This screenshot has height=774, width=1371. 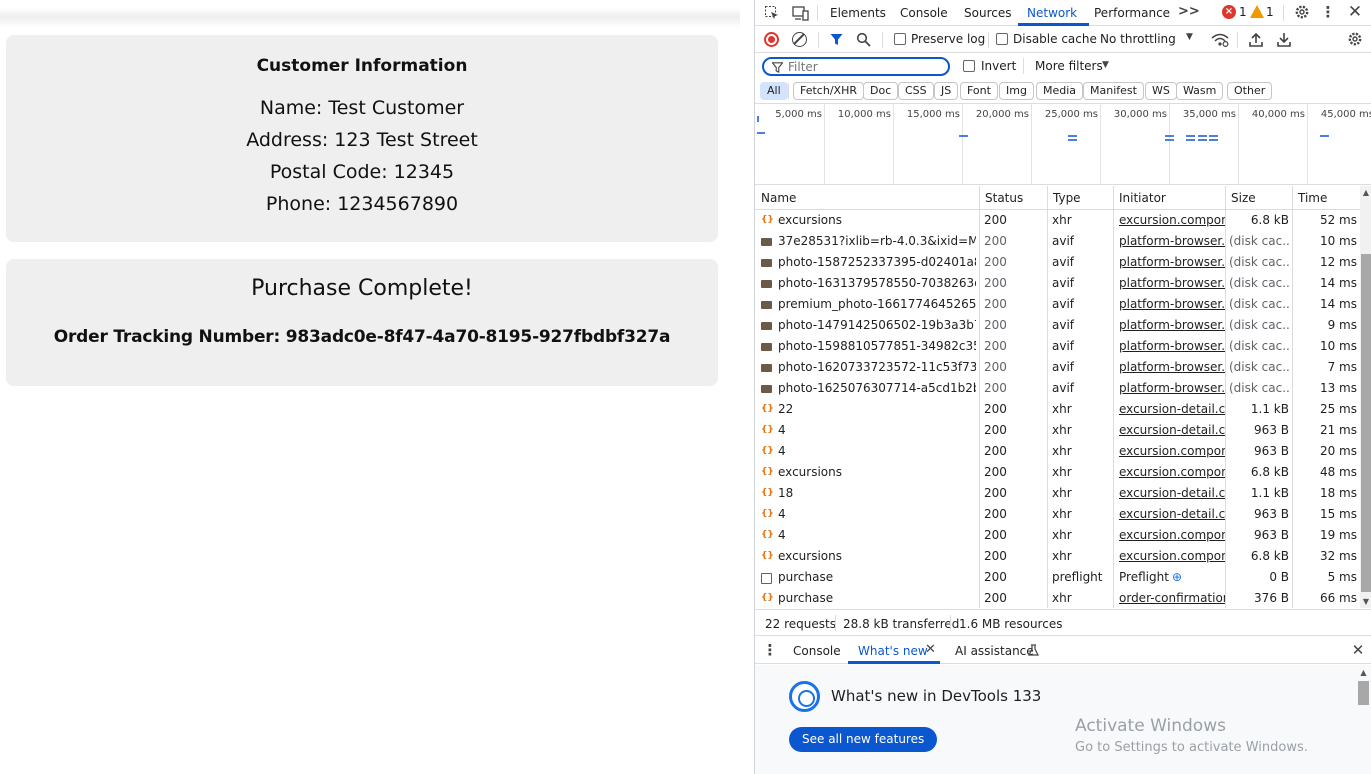 What do you see at coordinates (1113, 91) in the screenshot?
I see `type-filter-manifest: Manifest` at bounding box center [1113, 91].